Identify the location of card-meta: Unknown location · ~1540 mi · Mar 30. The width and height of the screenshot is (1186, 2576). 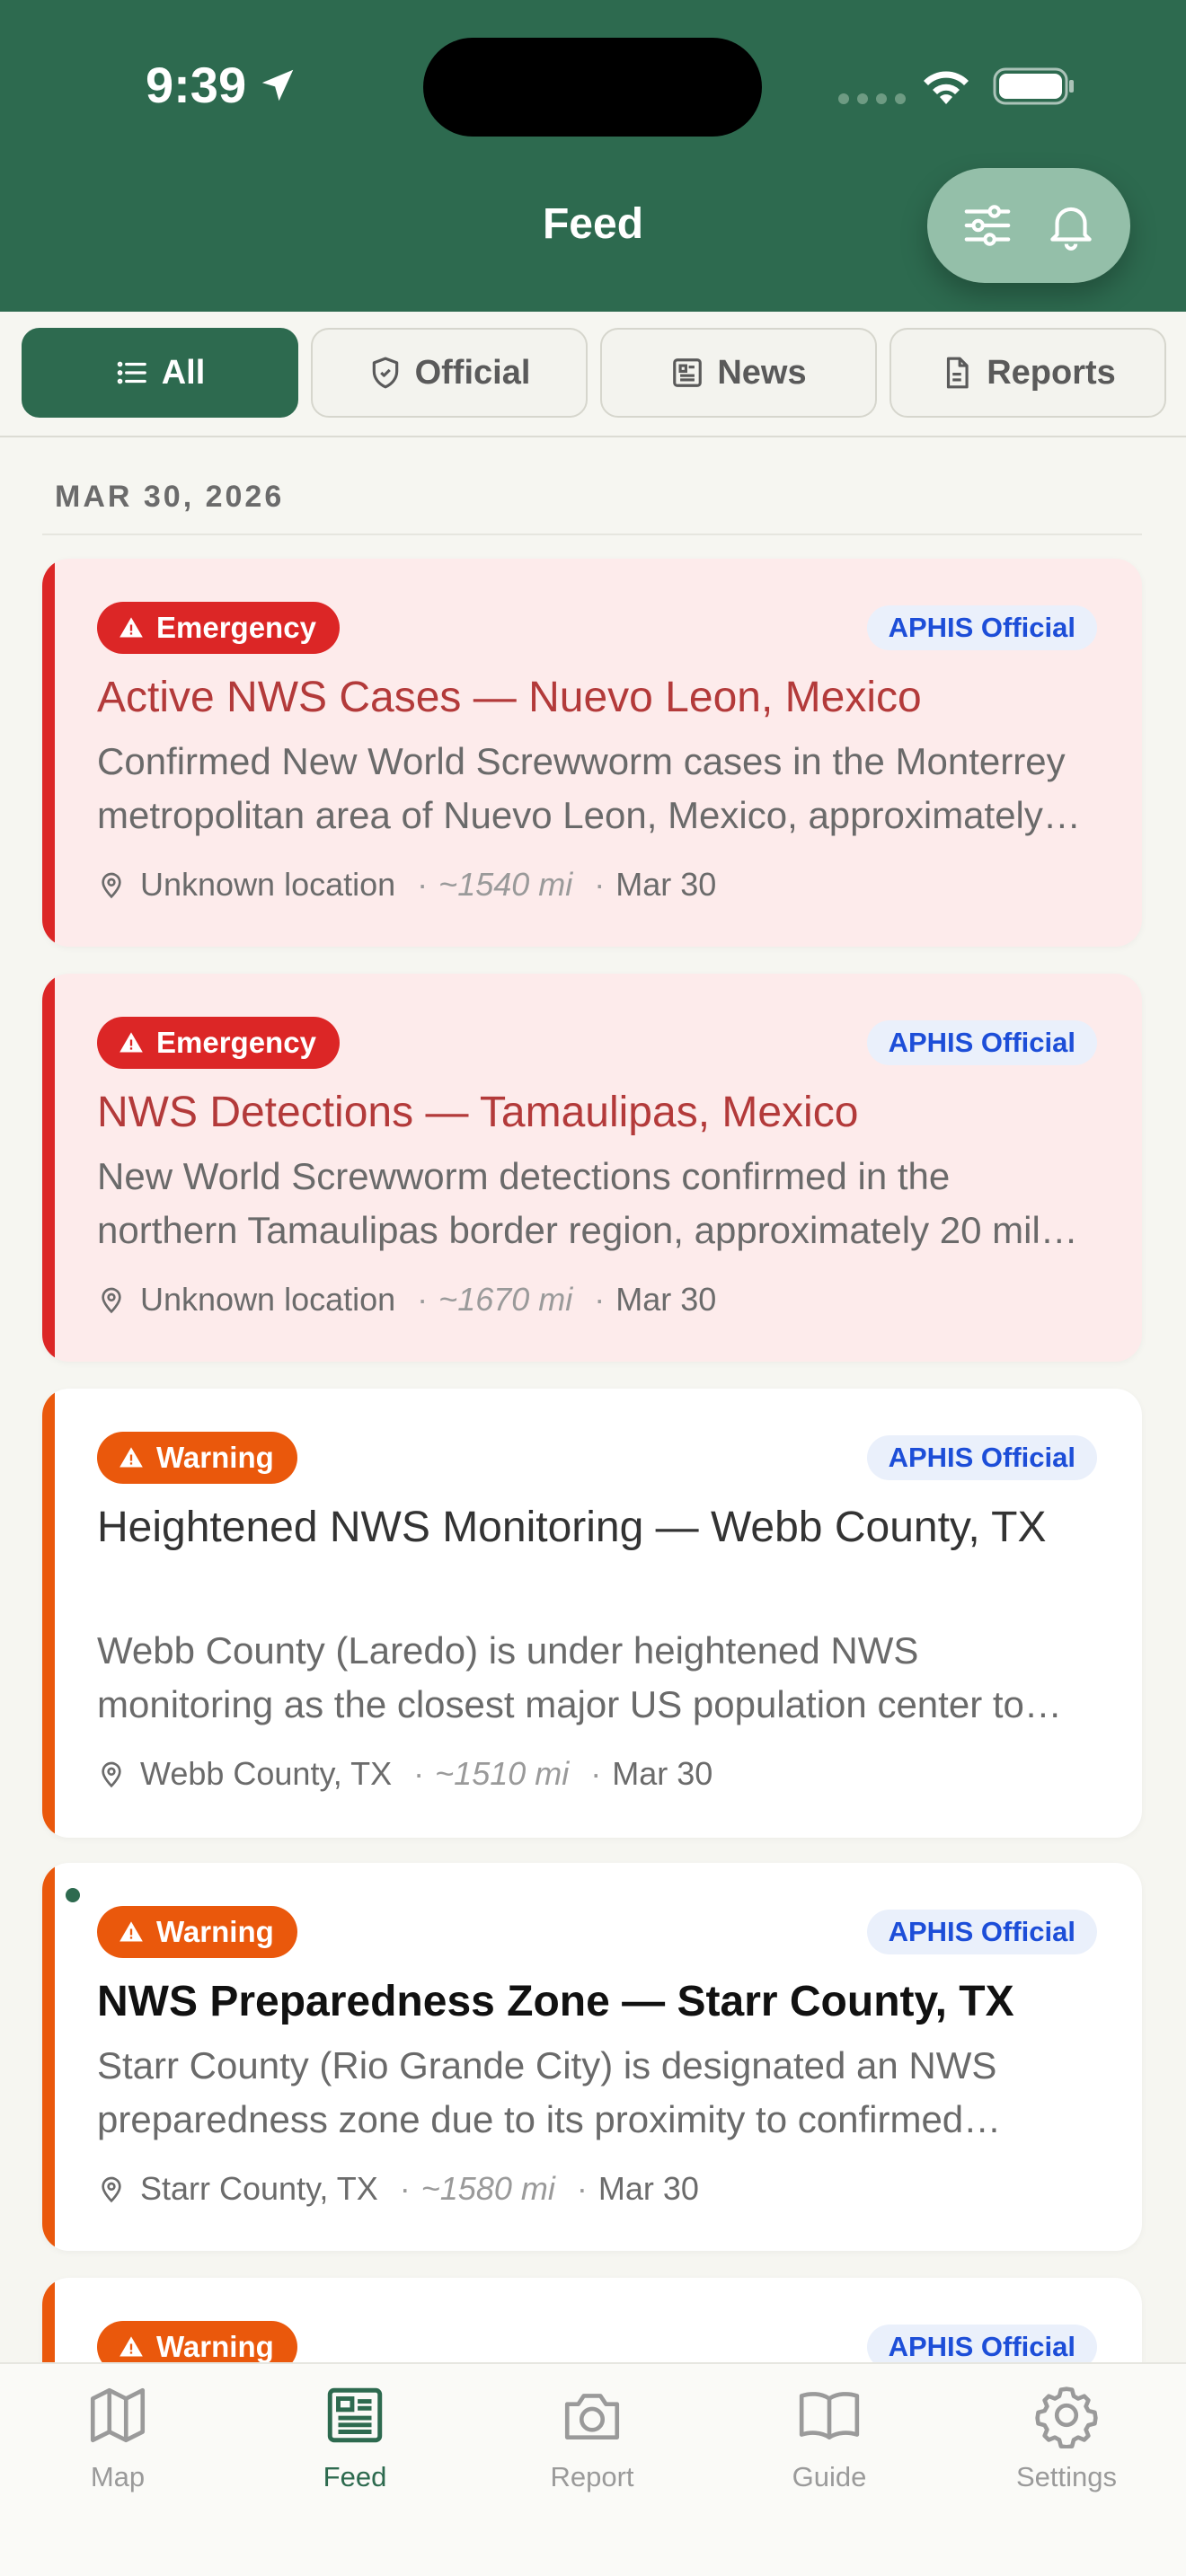
(406, 885).